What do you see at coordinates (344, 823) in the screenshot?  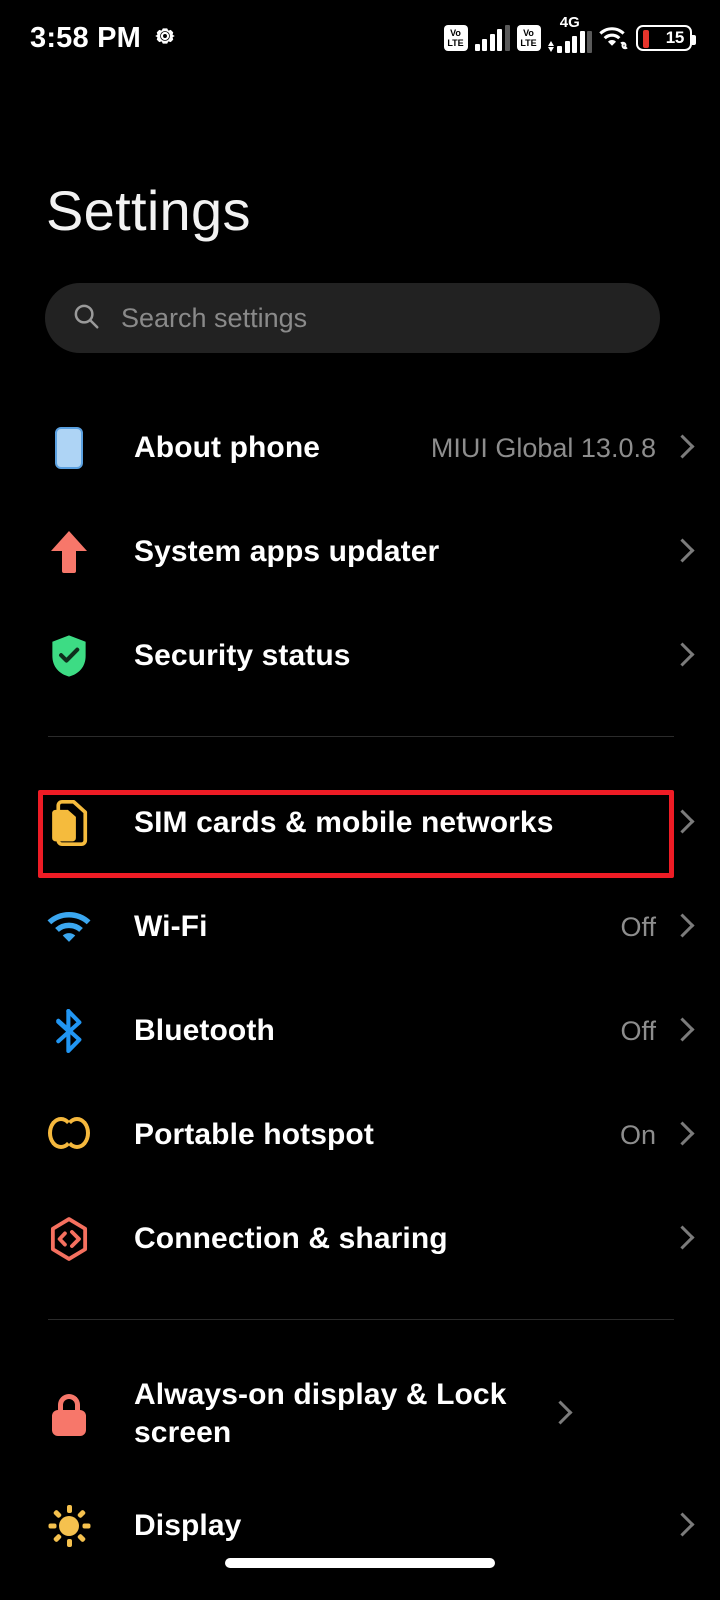 I see `settings-row-label: SIM cards & mobile networks` at bounding box center [344, 823].